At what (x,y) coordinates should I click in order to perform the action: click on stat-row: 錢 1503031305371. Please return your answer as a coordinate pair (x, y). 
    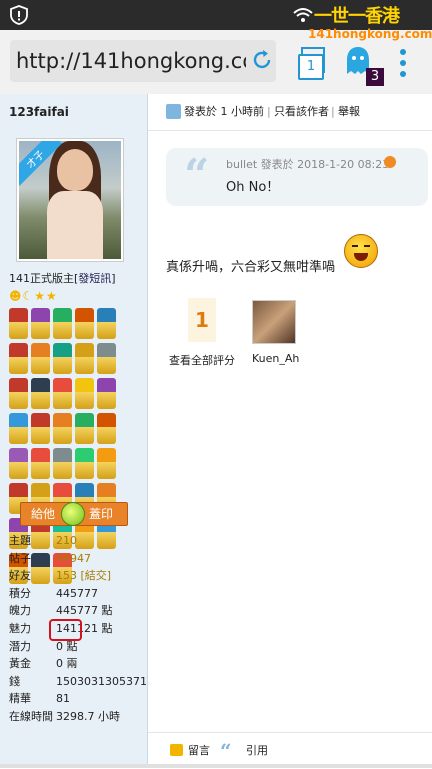
    Looking at the image, I should click on (78, 681).